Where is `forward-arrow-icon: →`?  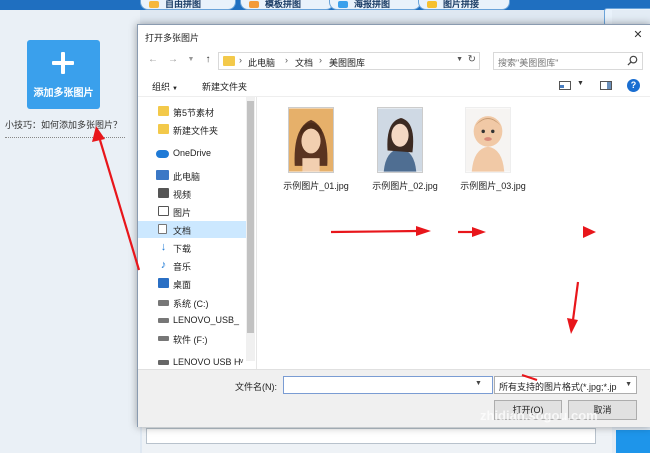
forward-arrow-icon: → is located at coordinates (173, 60).